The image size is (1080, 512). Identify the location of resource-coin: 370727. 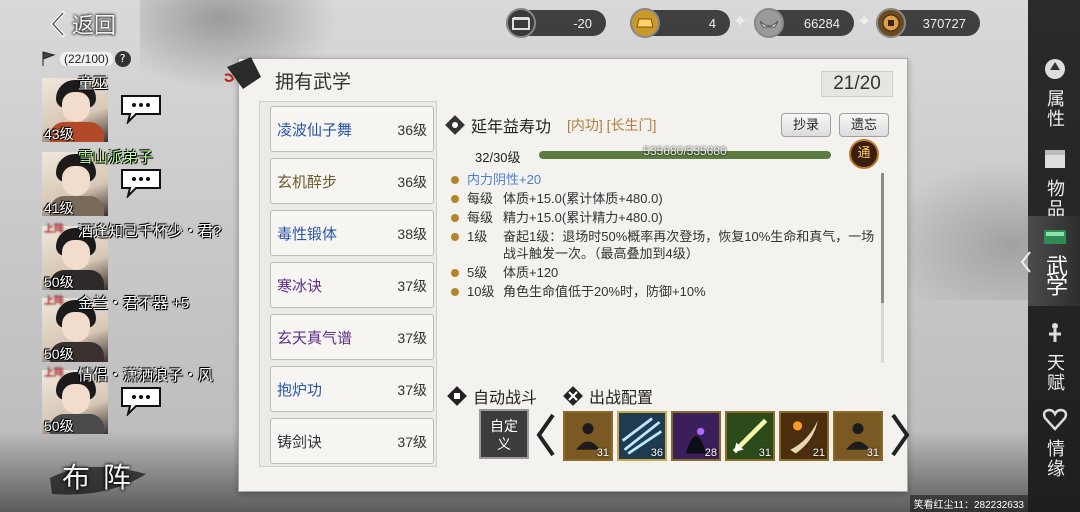
(931, 23).